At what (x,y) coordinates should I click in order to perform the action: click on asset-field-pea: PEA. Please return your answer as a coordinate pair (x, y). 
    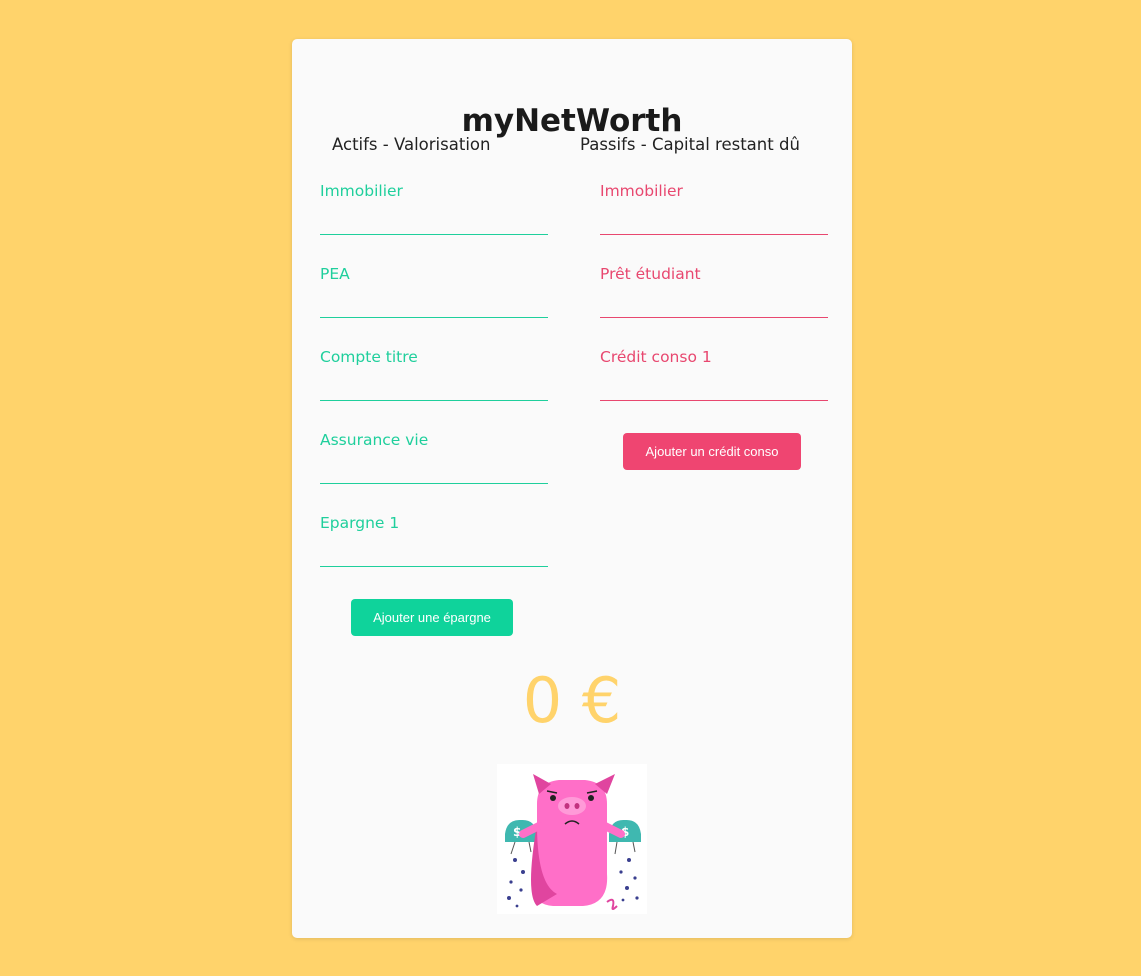
    Looking at the image, I should click on (434, 291).